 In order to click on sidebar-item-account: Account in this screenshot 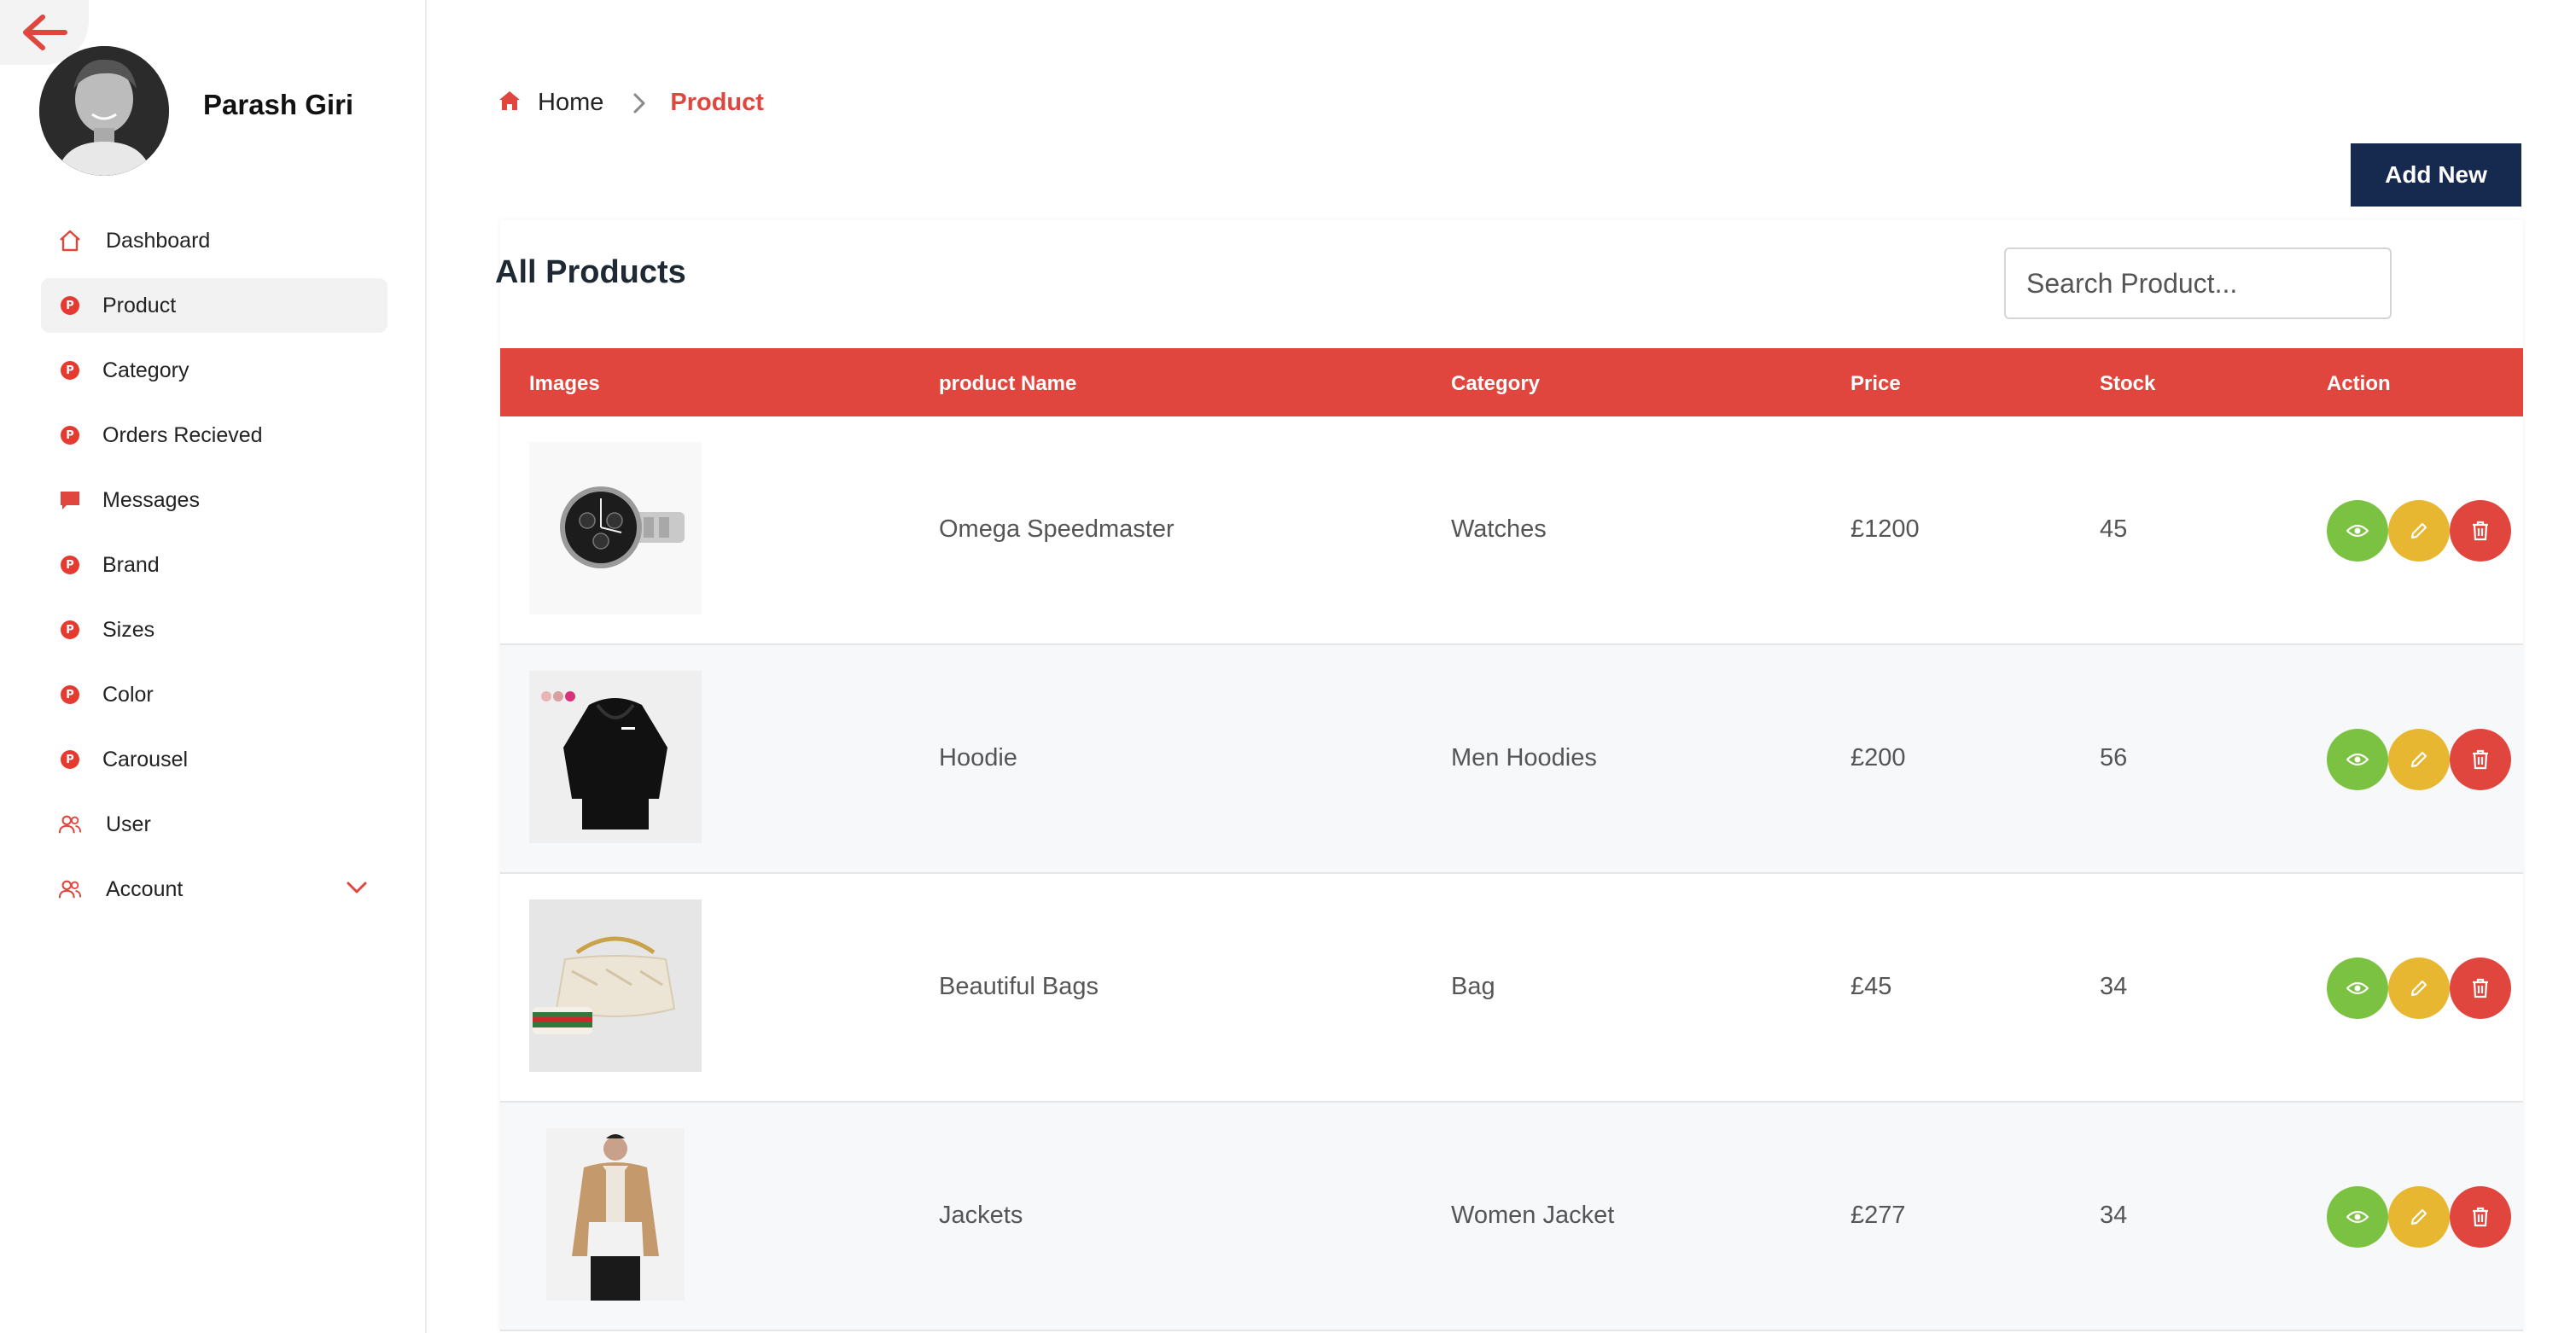, I will do `click(214, 889)`.